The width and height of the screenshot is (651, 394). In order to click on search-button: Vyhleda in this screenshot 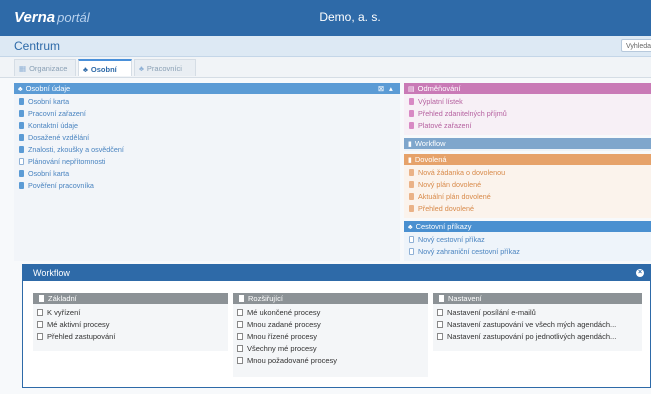, I will do `click(636, 45)`.